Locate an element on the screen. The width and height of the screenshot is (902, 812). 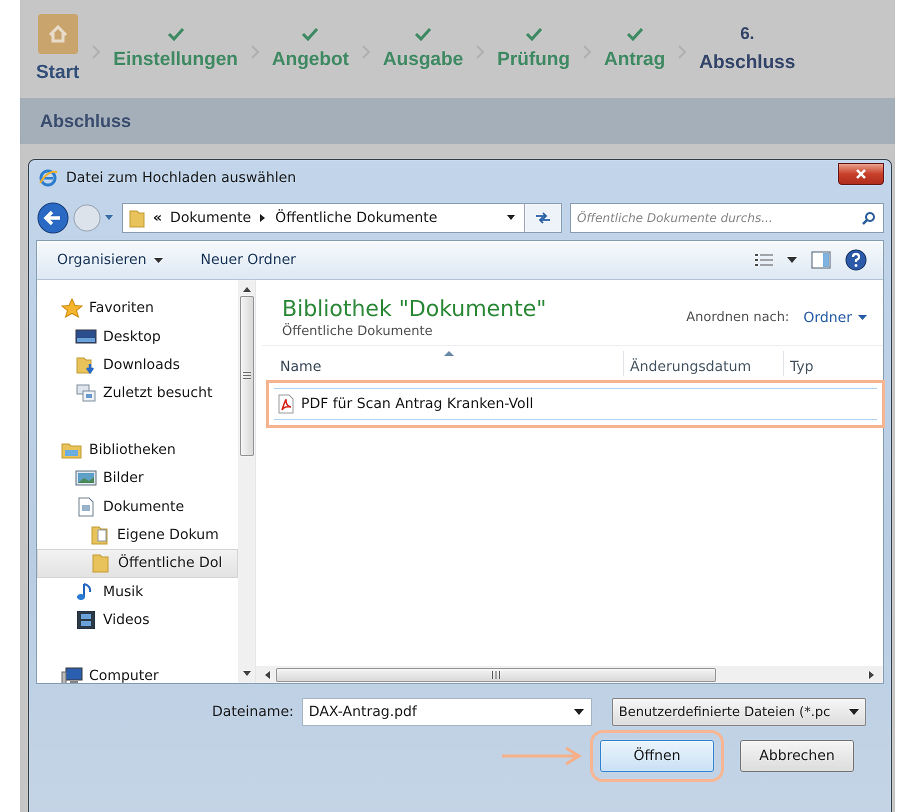
nav-item: Desktop is located at coordinates (137, 336).